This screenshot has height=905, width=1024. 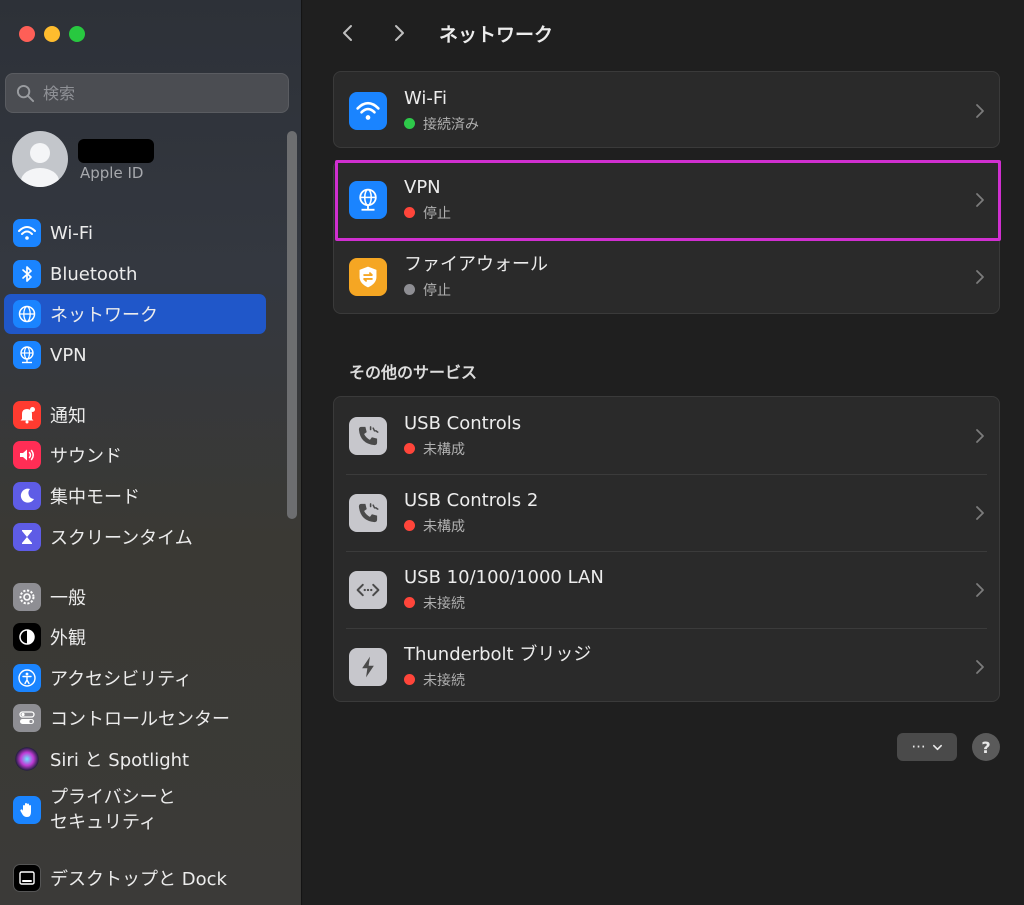 I want to click on service-name: Thunderbolt ブリッジ, so click(x=498, y=654).